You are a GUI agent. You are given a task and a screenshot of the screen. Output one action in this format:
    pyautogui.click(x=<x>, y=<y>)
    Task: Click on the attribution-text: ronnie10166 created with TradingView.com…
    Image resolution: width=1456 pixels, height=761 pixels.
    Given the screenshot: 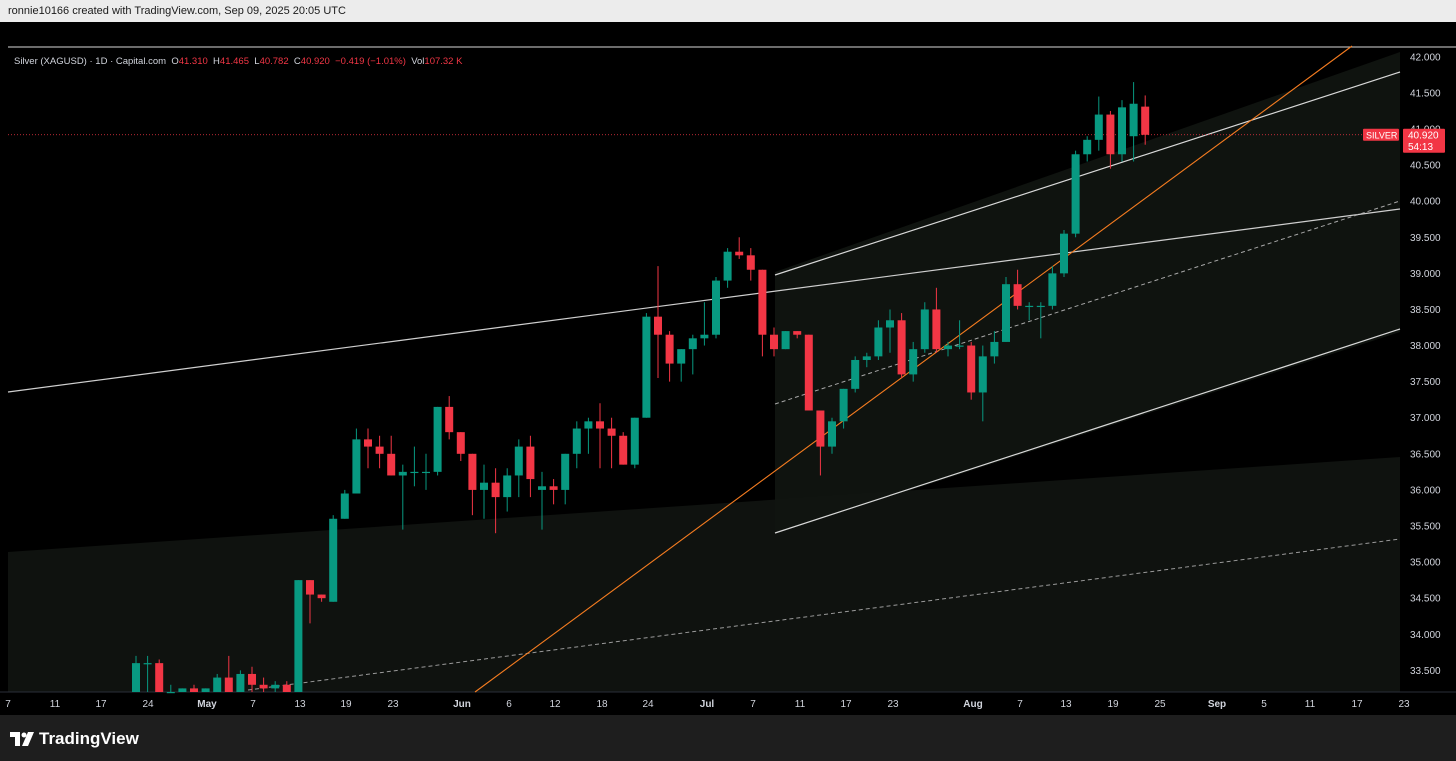 What is the action you would take?
    pyautogui.click(x=177, y=11)
    